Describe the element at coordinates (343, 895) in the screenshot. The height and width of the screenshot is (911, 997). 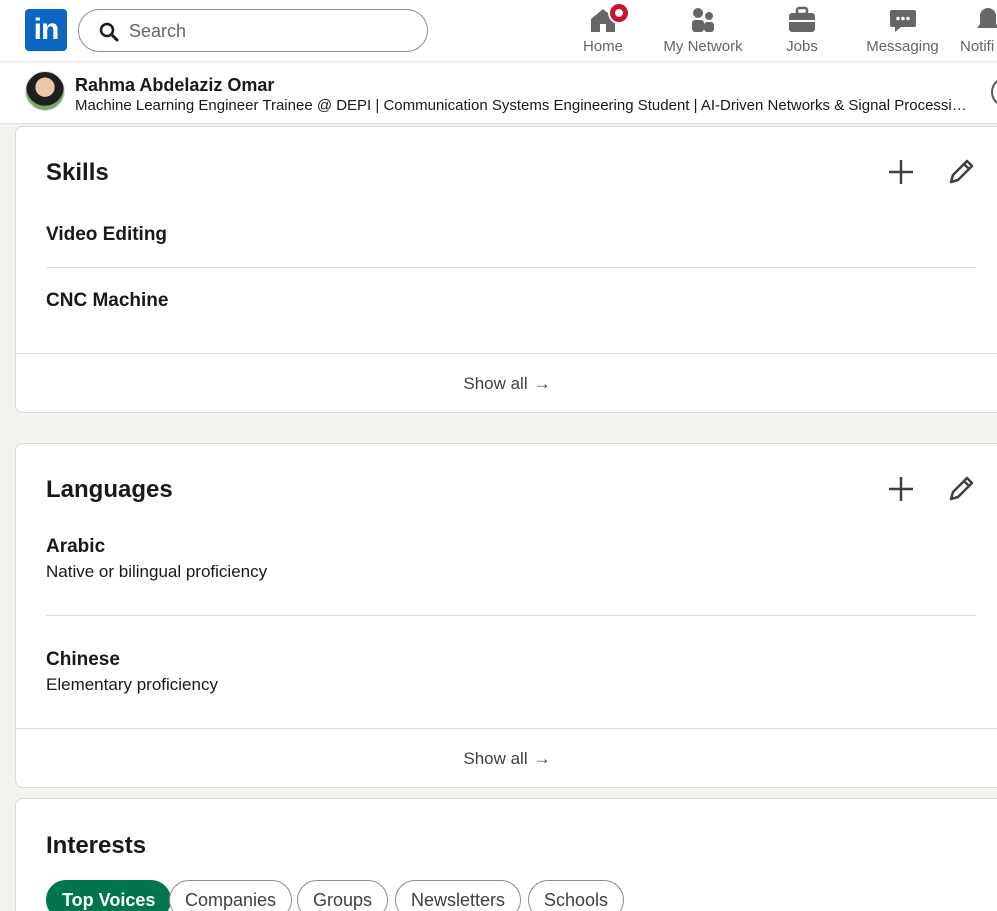
I see `tab-groups: Groups` at that location.